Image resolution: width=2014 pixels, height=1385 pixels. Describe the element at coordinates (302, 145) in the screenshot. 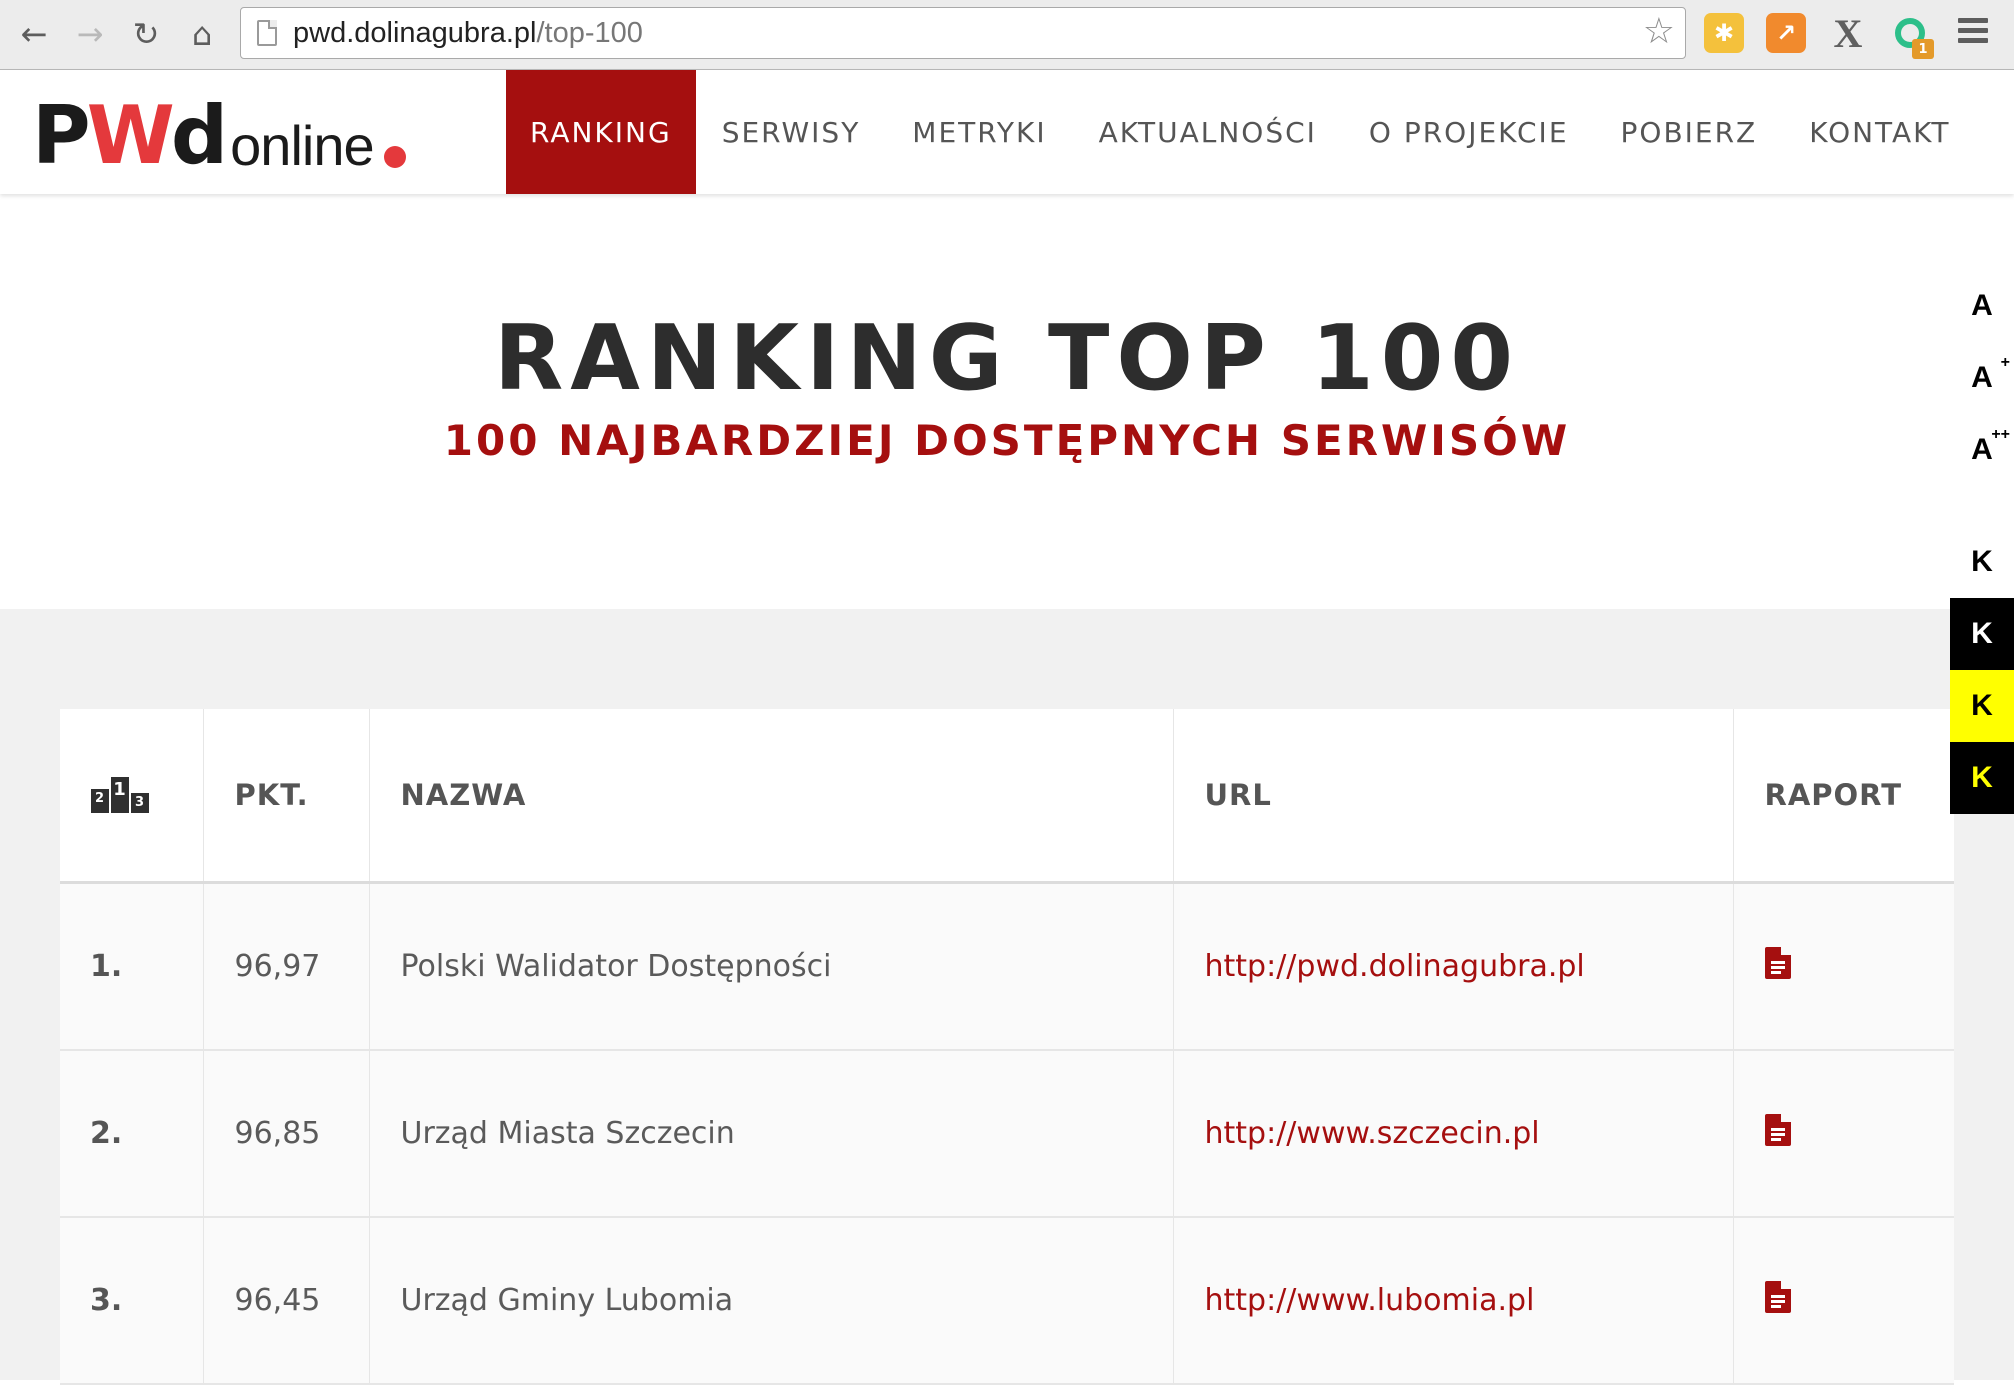

I see `logo-online-text: online` at that location.